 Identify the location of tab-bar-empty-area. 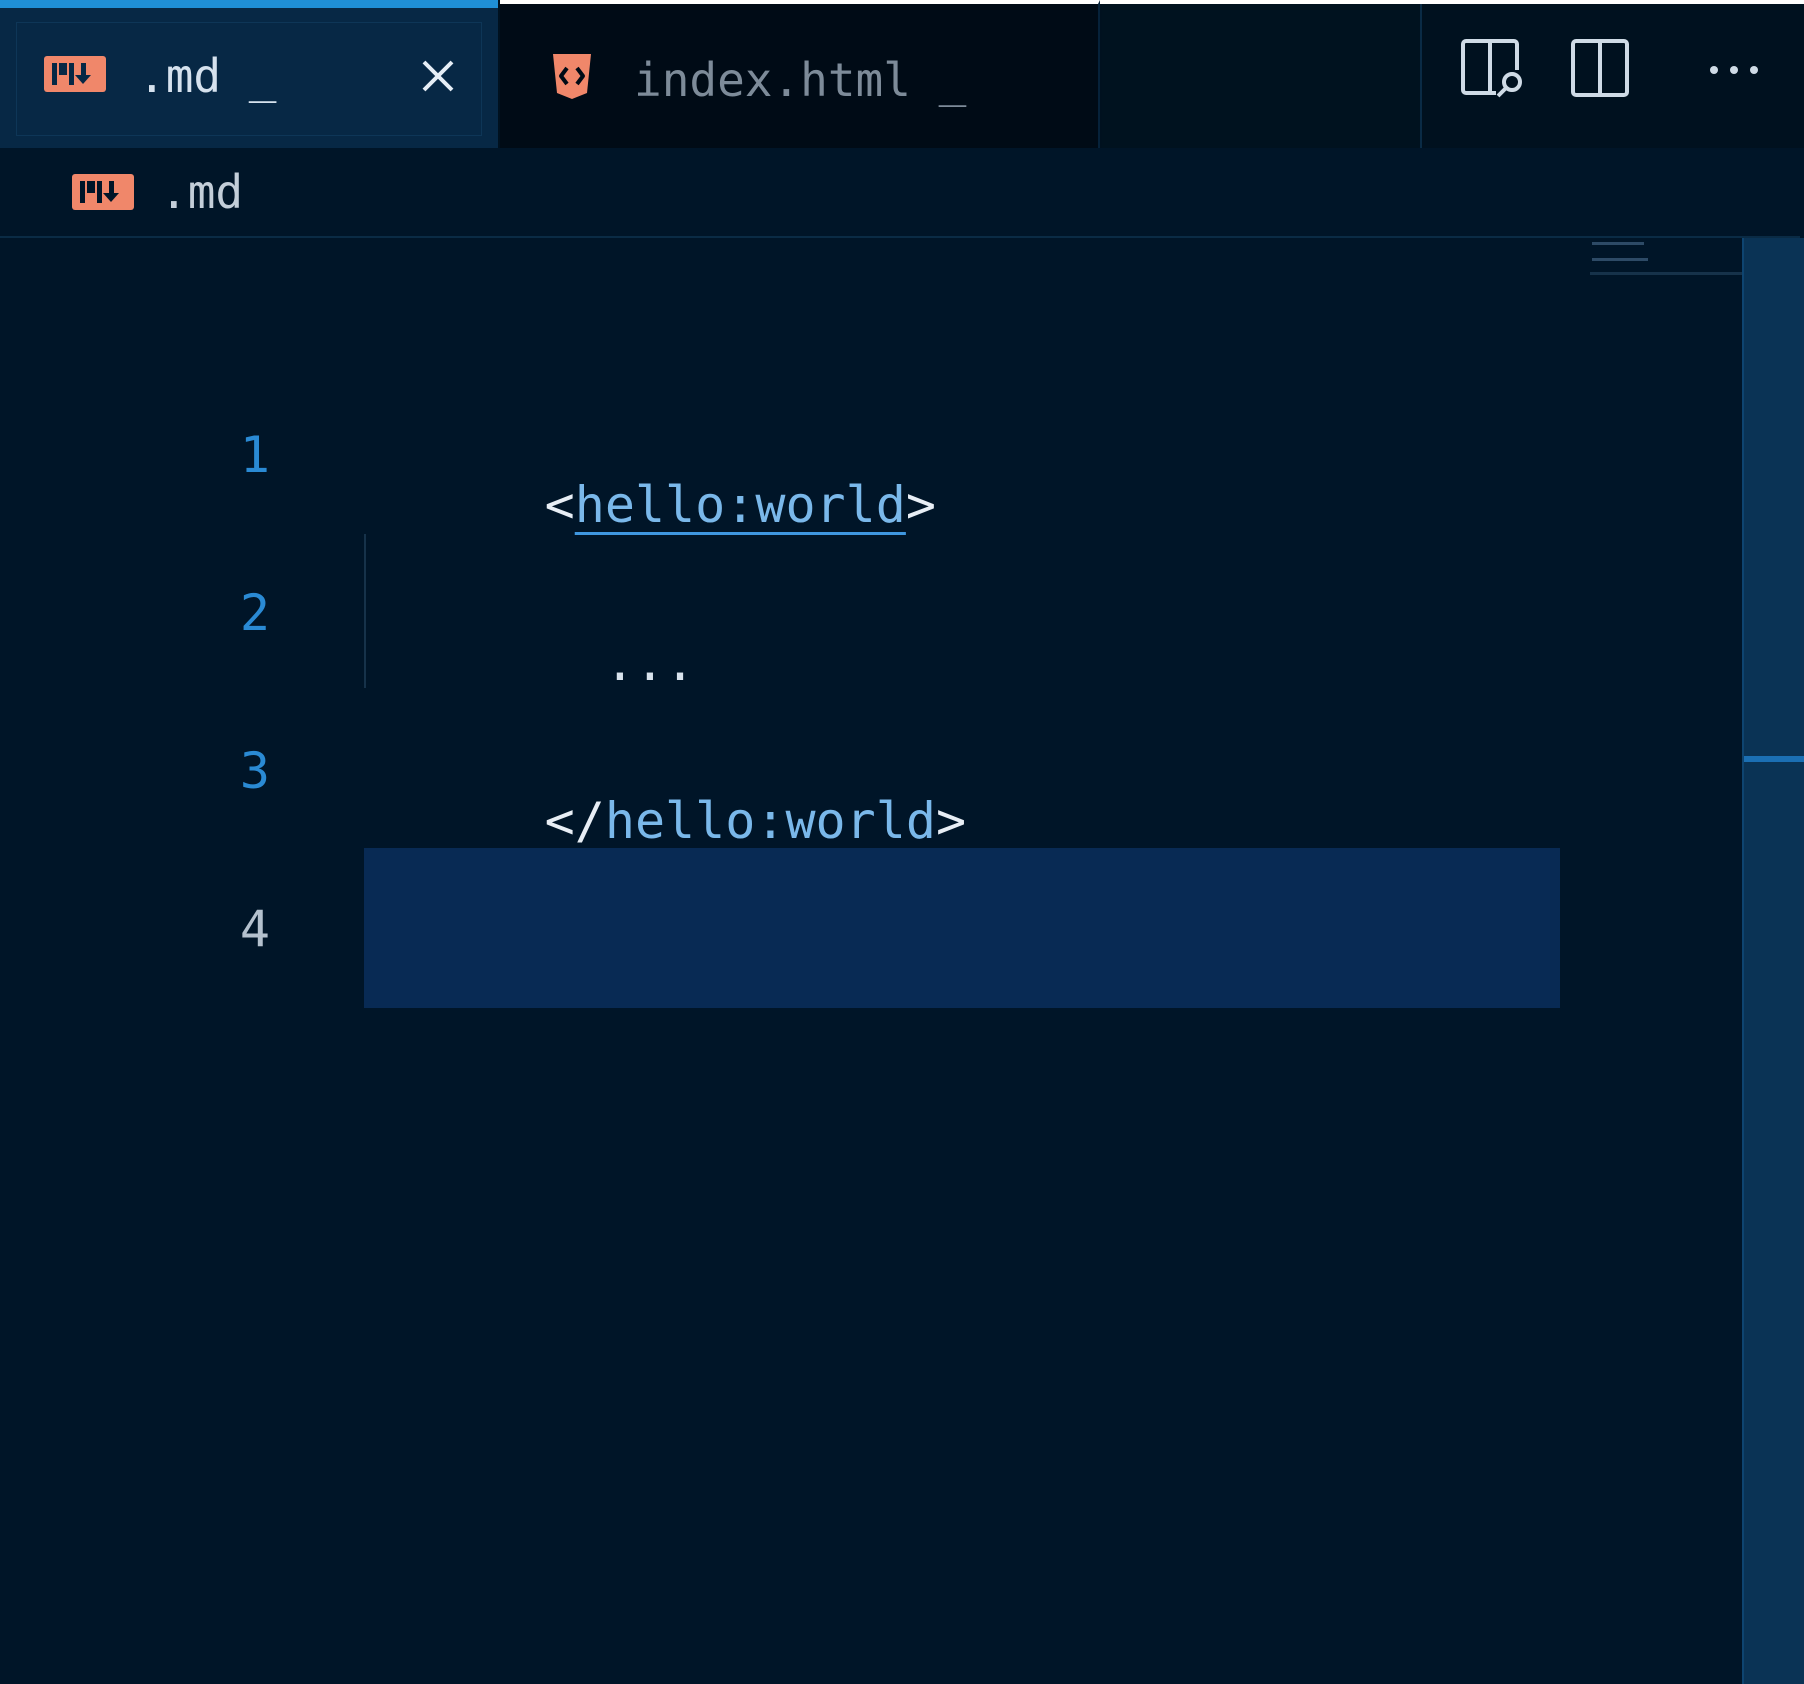
(1262, 76).